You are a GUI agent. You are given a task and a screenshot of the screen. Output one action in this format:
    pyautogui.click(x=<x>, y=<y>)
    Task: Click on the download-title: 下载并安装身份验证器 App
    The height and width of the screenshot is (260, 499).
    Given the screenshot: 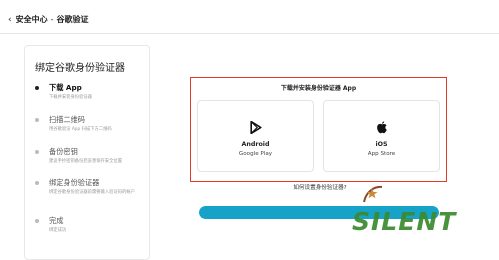 What is the action you would take?
    pyautogui.click(x=318, y=88)
    